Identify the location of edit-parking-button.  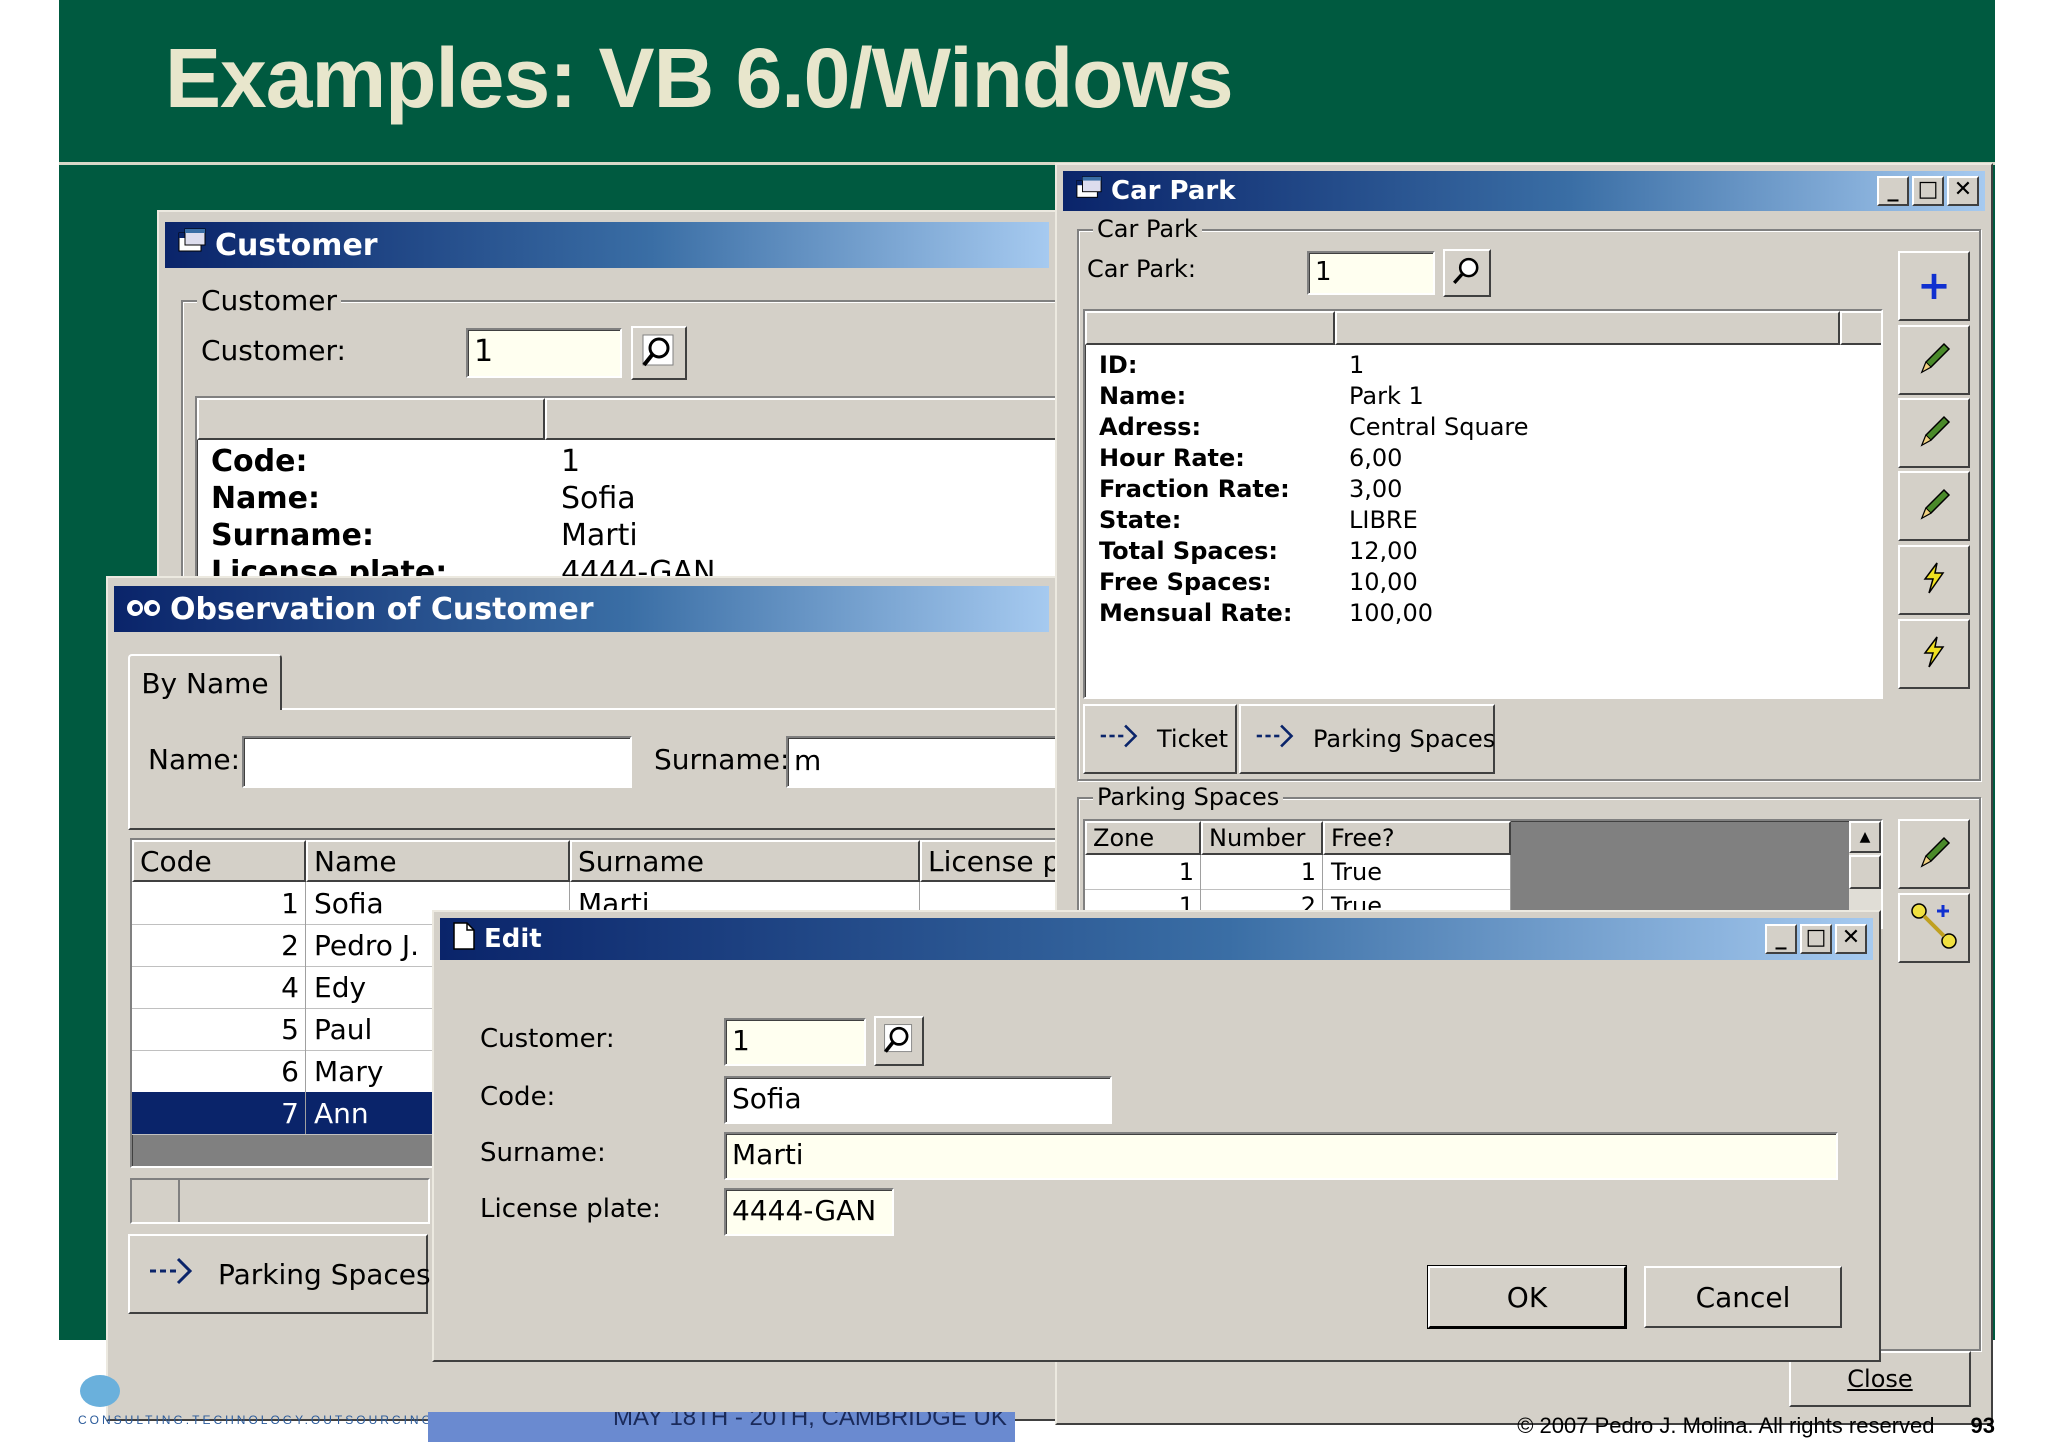
(1934, 854).